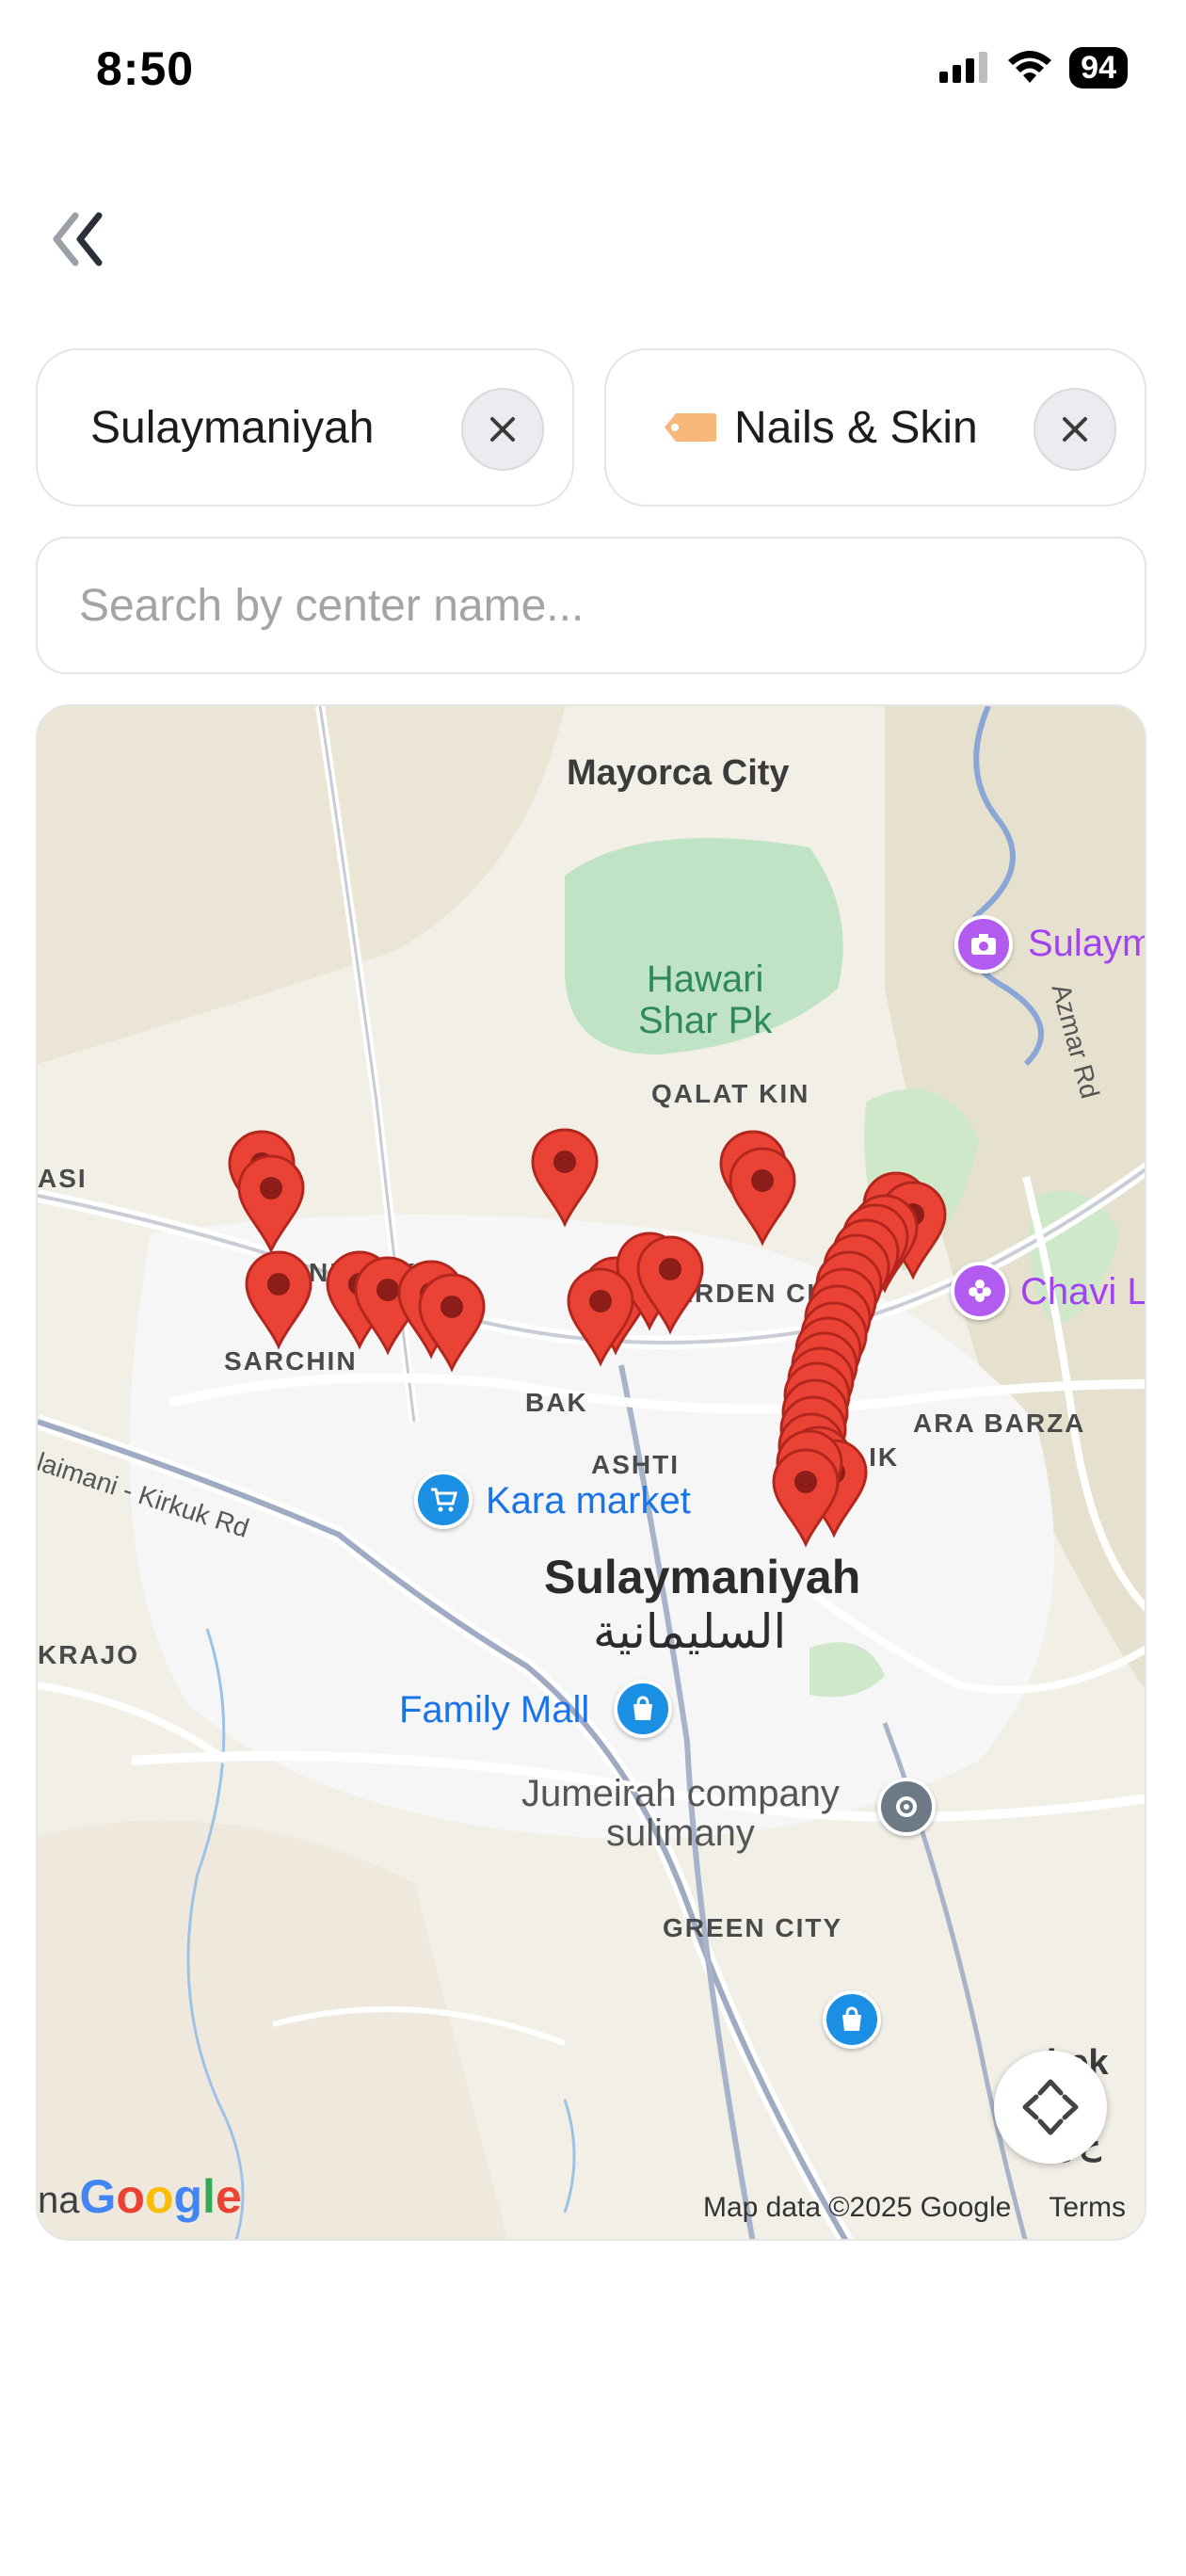  What do you see at coordinates (494, 1710) in the screenshot?
I see `label-family-mall: Family Mall` at bounding box center [494, 1710].